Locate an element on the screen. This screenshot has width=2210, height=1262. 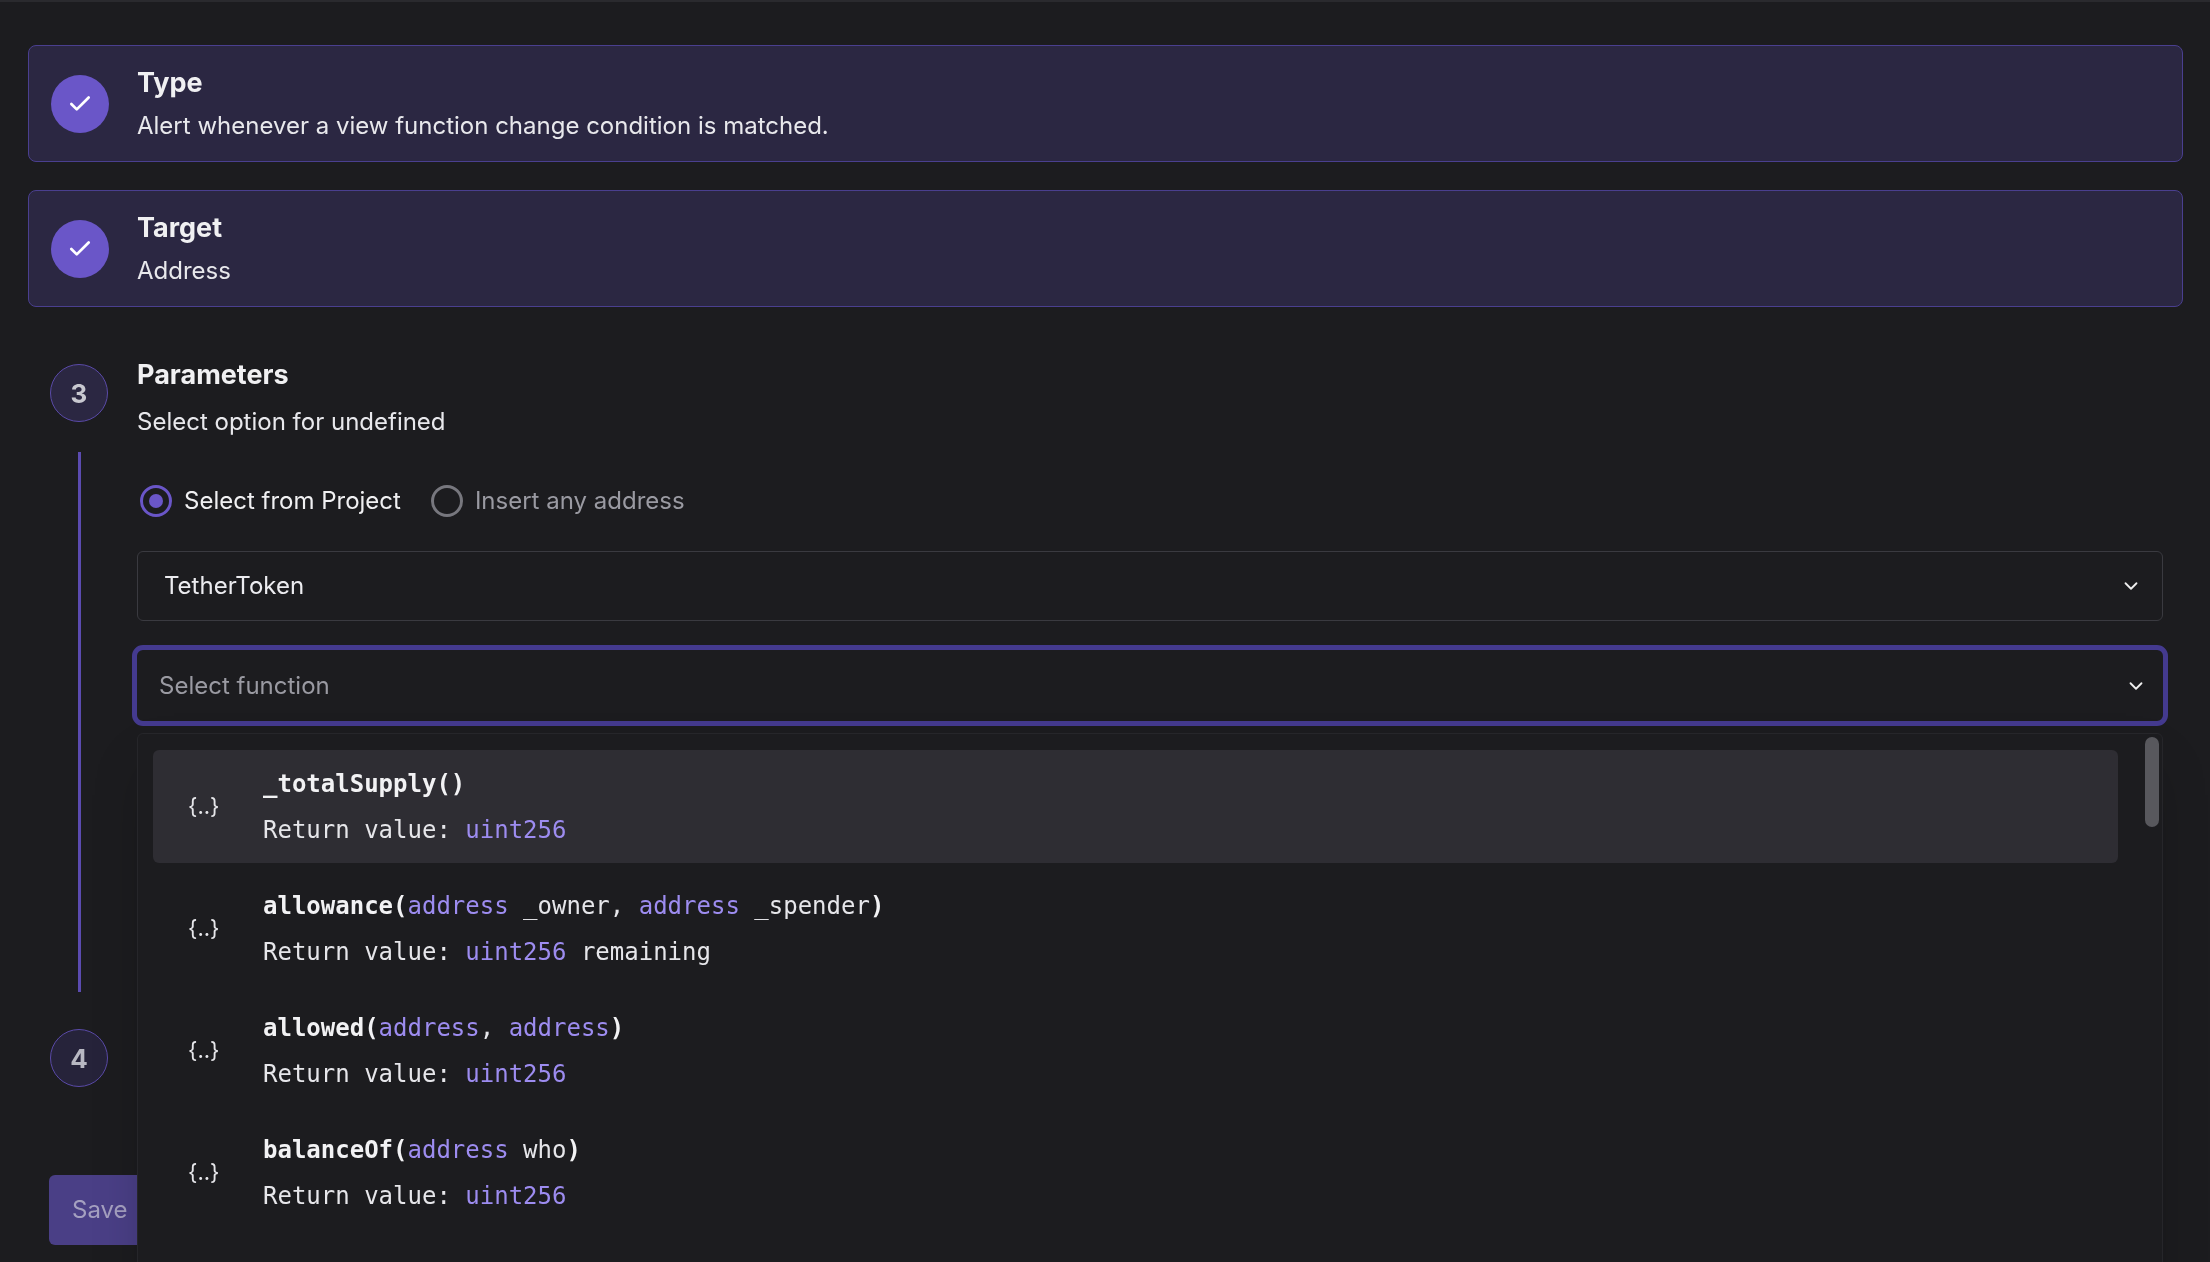
step-description: Alert whenever a view function change condition is matched. is located at coordinates (483, 125).